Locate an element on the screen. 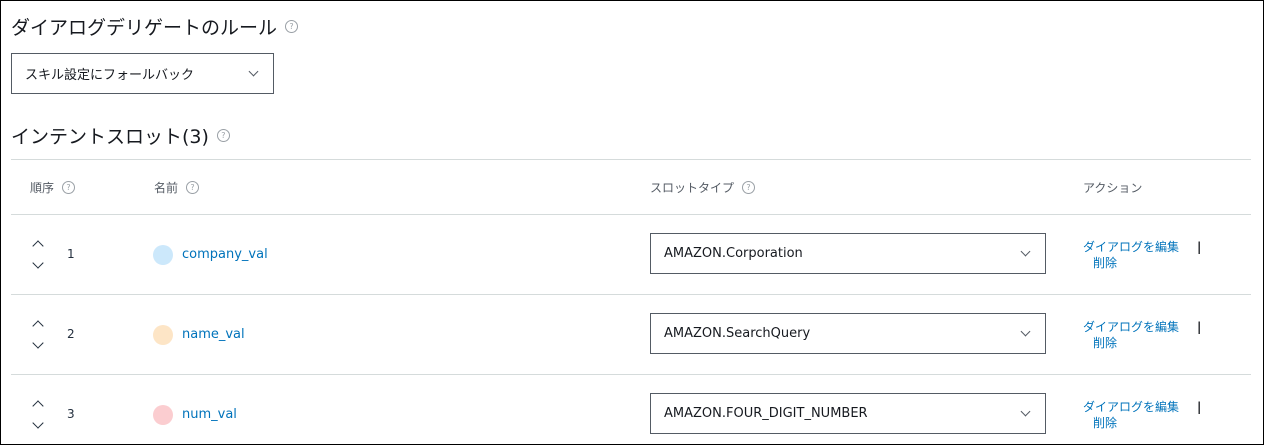  slot-name-link: company_val is located at coordinates (225, 254).